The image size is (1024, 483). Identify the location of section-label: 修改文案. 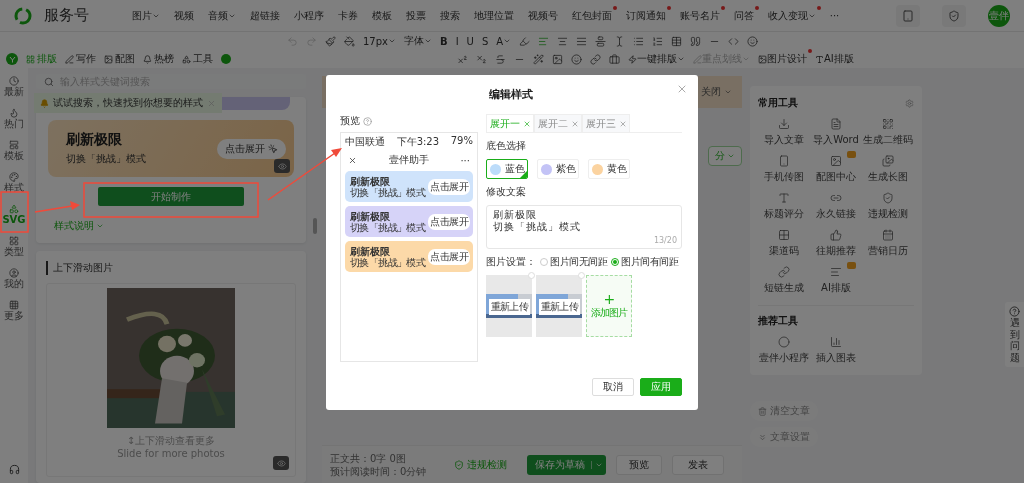
(506, 192).